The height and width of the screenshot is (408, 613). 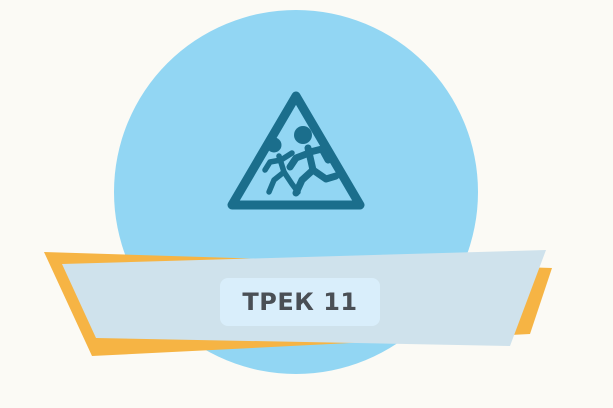 I want to click on track-badge: ТРЕК 11, so click(x=300, y=302).